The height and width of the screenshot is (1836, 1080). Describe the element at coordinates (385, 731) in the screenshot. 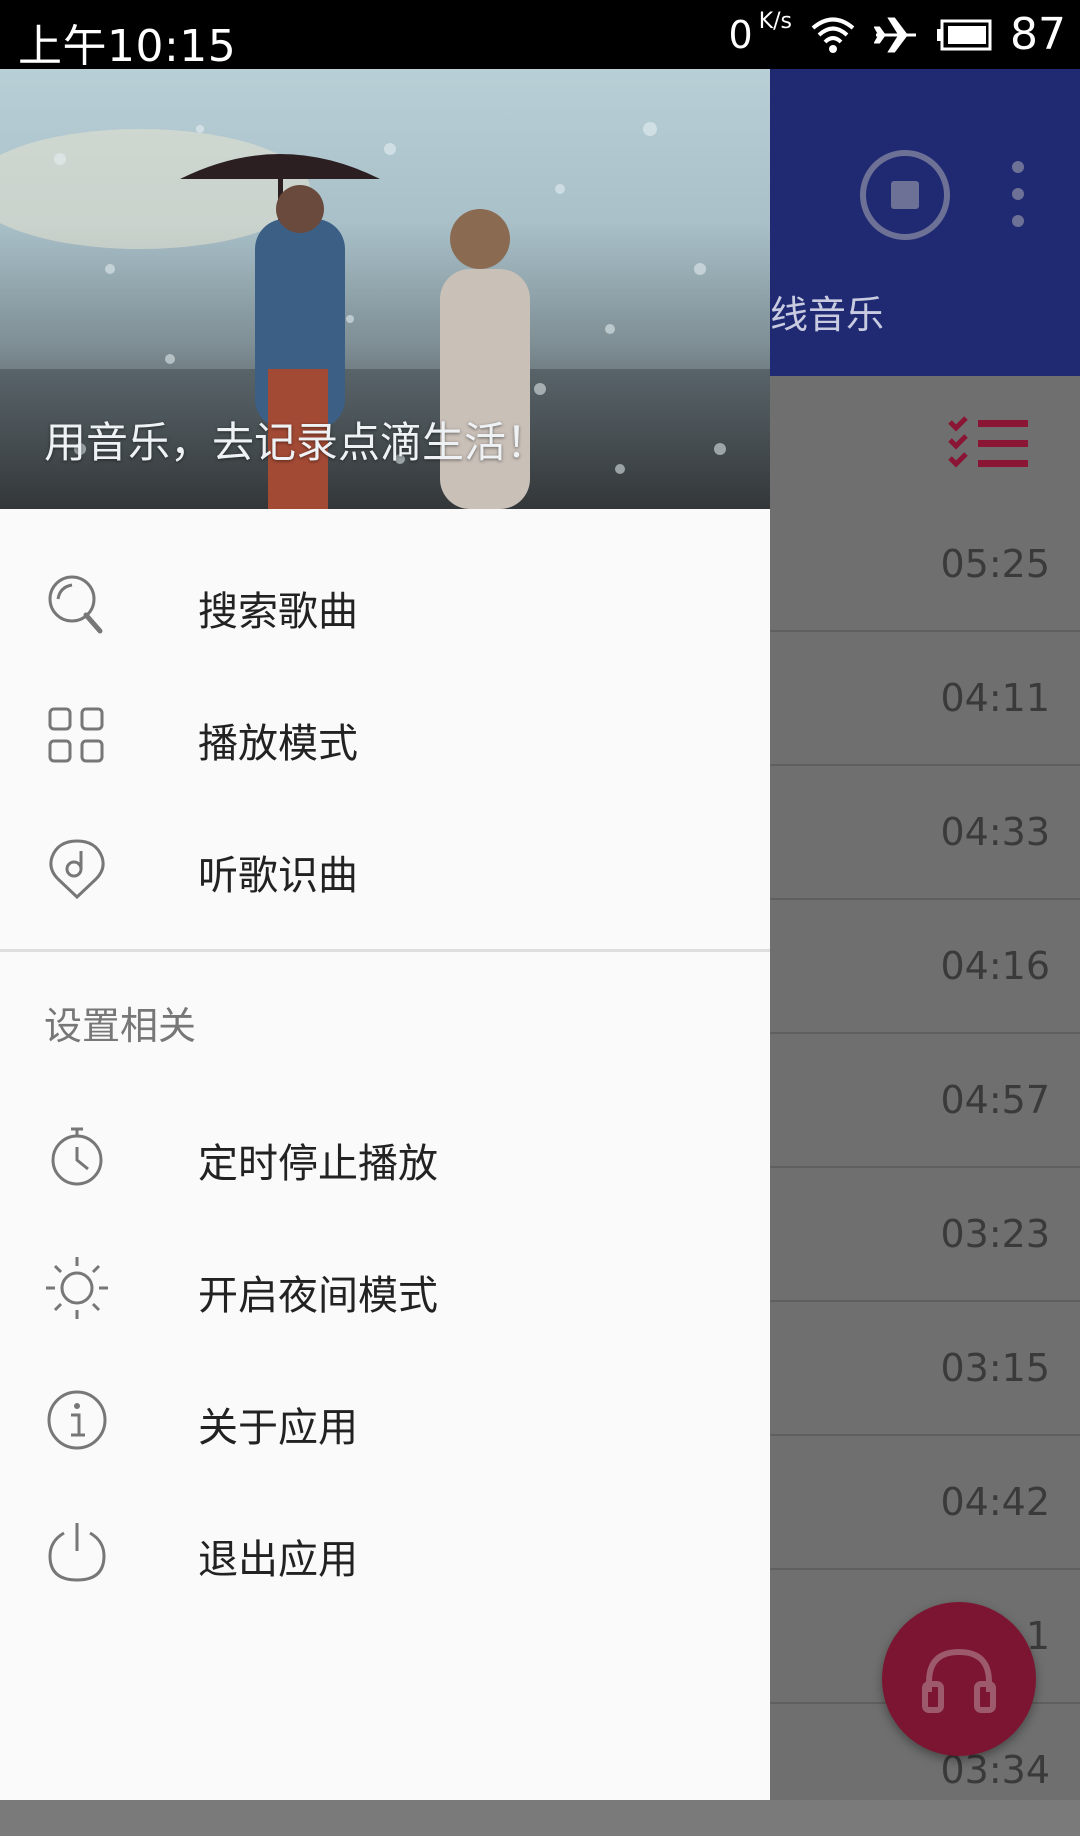

I see `menu-item-play-mode: 播放模式` at that location.